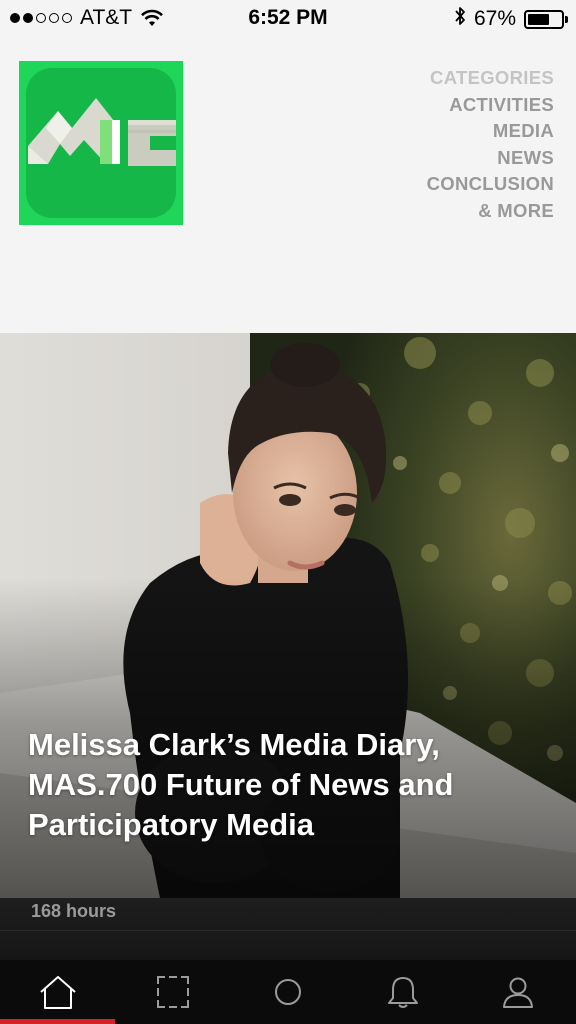  I want to click on article-meta: 168 hours, so click(288, 929).